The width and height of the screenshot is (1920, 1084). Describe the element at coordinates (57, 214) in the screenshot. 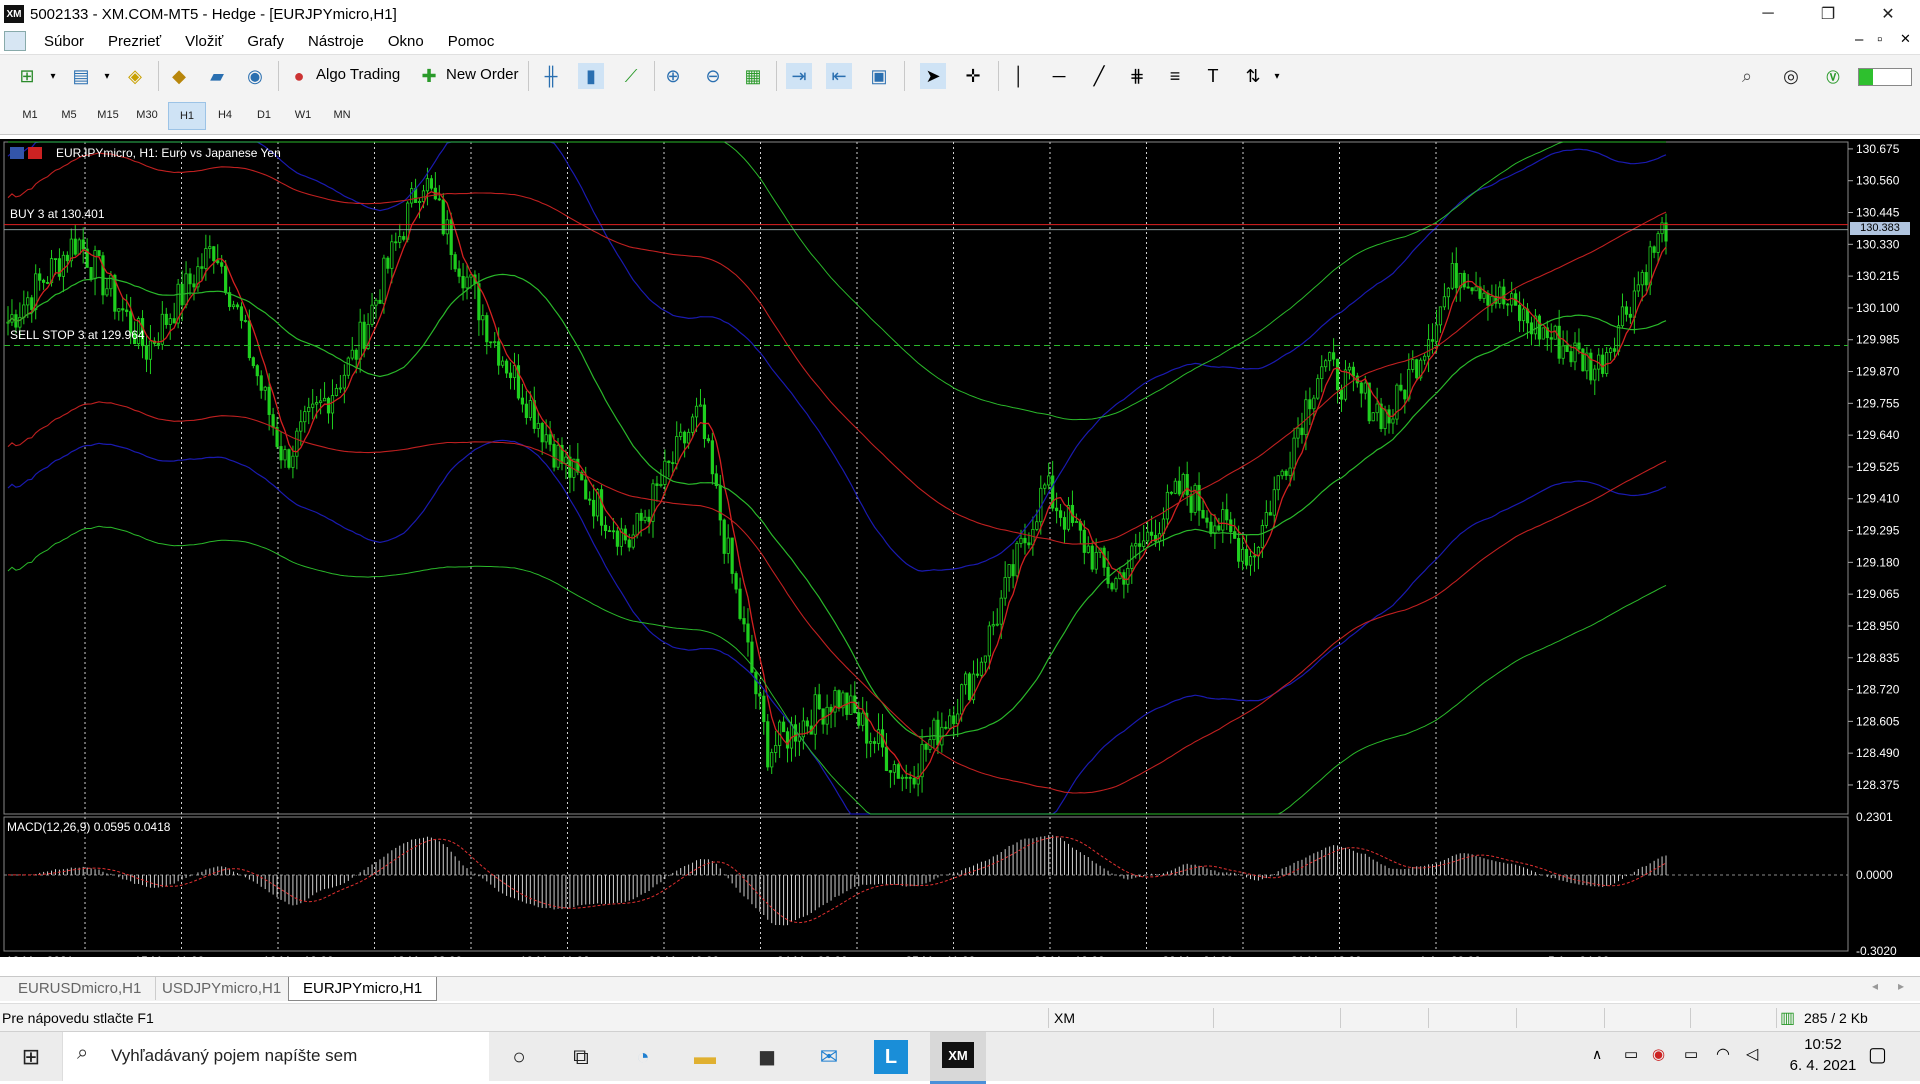

I see `buy-order-label: BUY 3 at 130.401` at that location.